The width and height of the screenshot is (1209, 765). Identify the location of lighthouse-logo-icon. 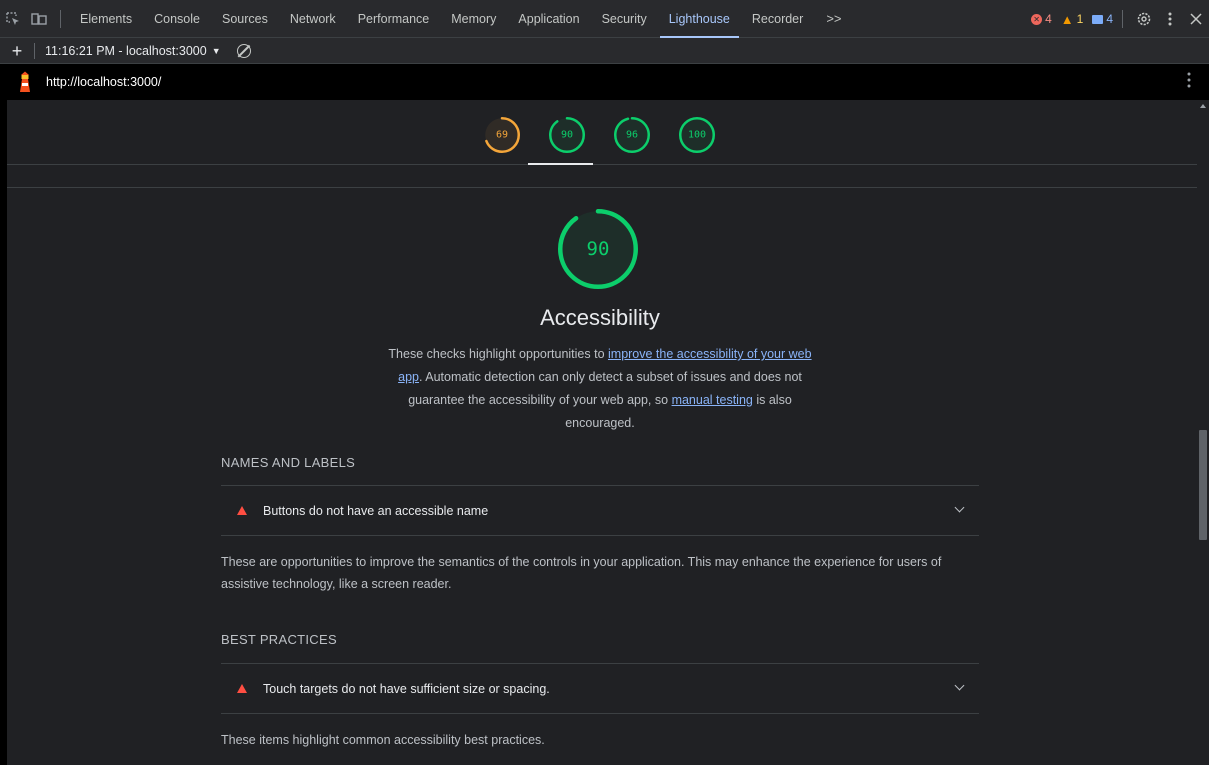
(25, 82).